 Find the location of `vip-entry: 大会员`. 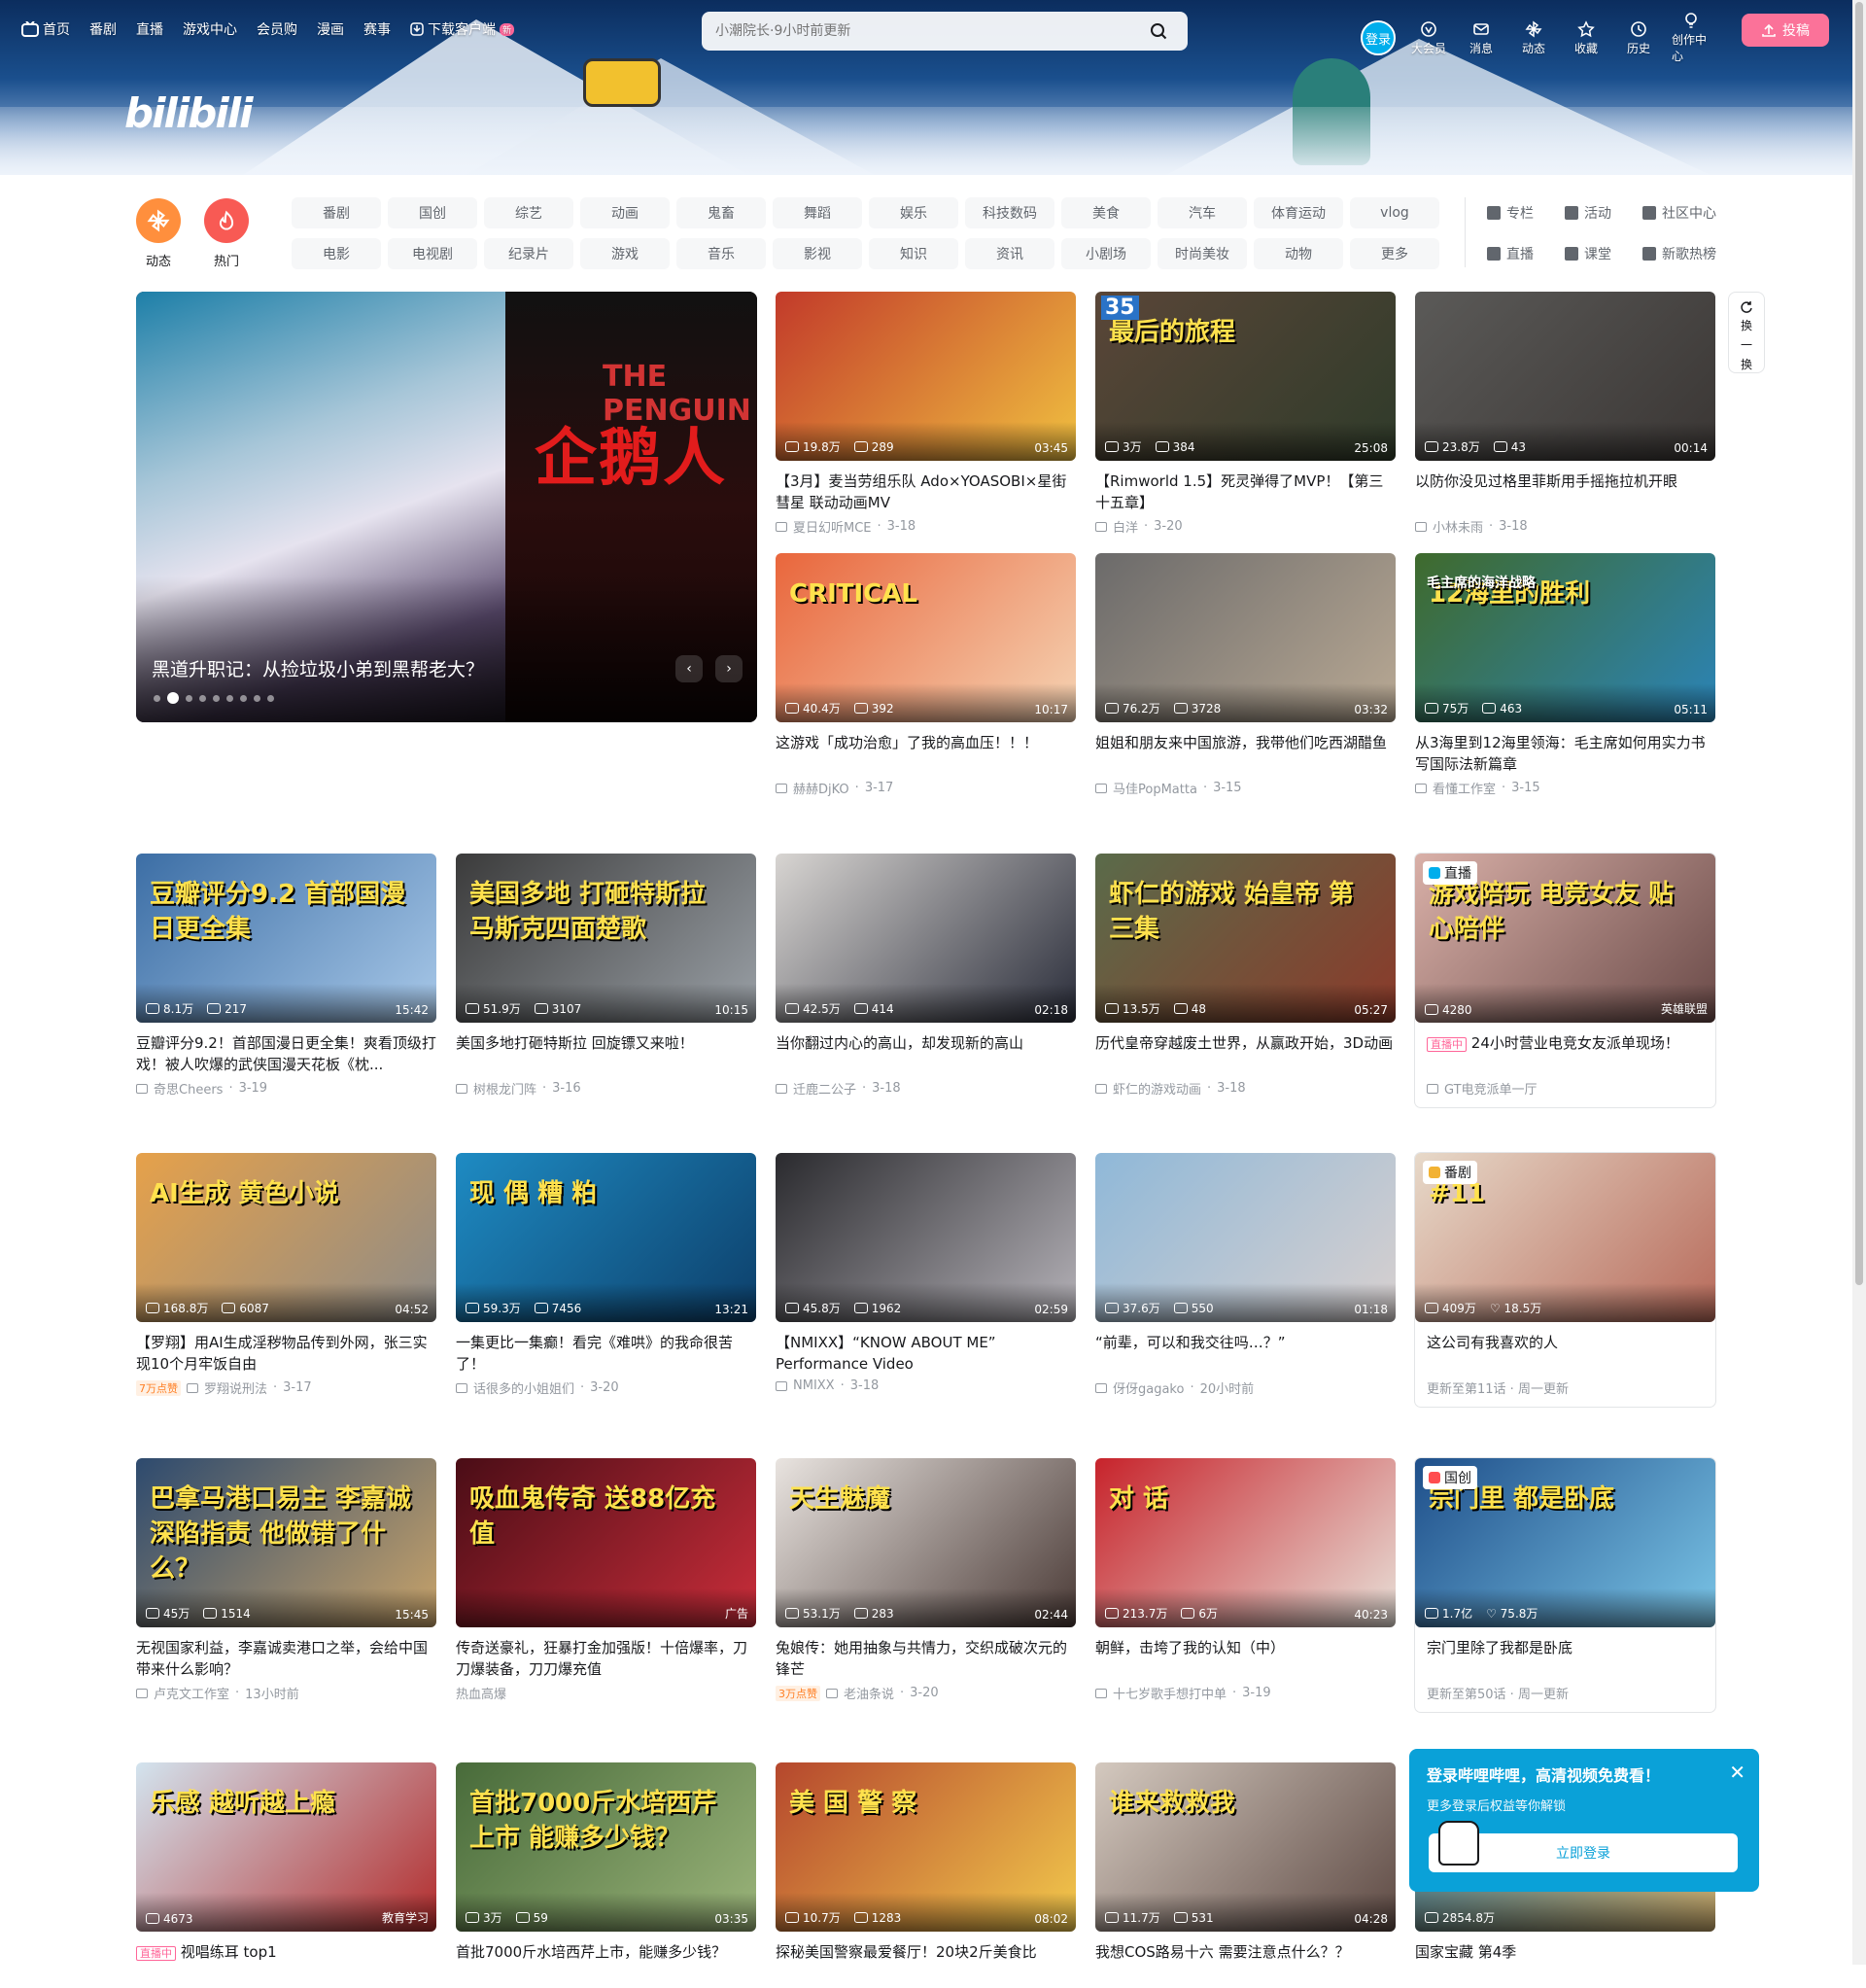

vip-entry: 大会员 is located at coordinates (1428, 38).